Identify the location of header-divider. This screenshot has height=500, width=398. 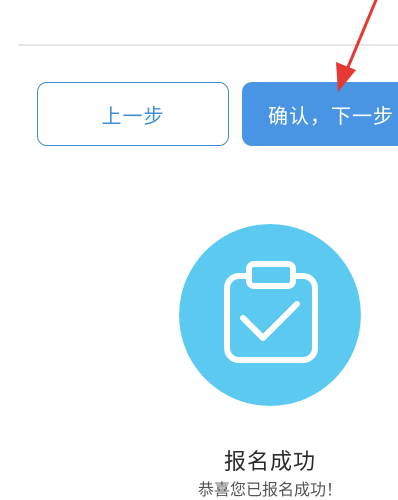
(208, 45).